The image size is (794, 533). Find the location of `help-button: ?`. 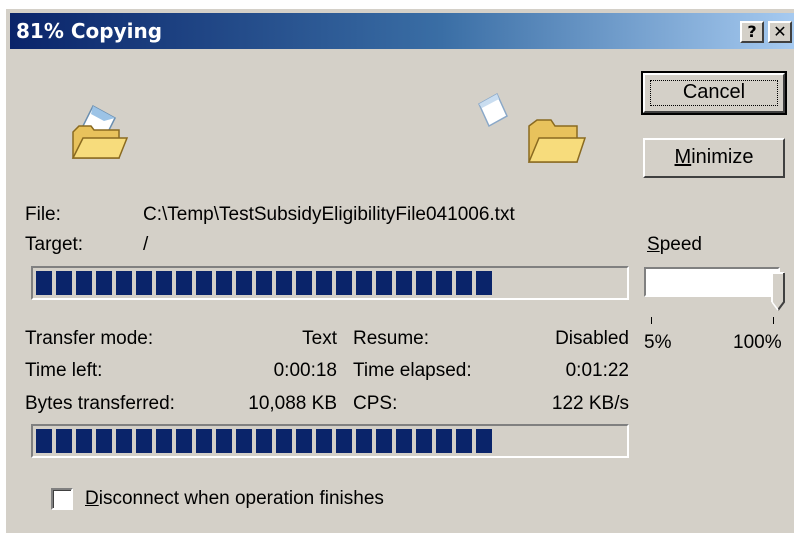

help-button: ? is located at coordinates (752, 32).